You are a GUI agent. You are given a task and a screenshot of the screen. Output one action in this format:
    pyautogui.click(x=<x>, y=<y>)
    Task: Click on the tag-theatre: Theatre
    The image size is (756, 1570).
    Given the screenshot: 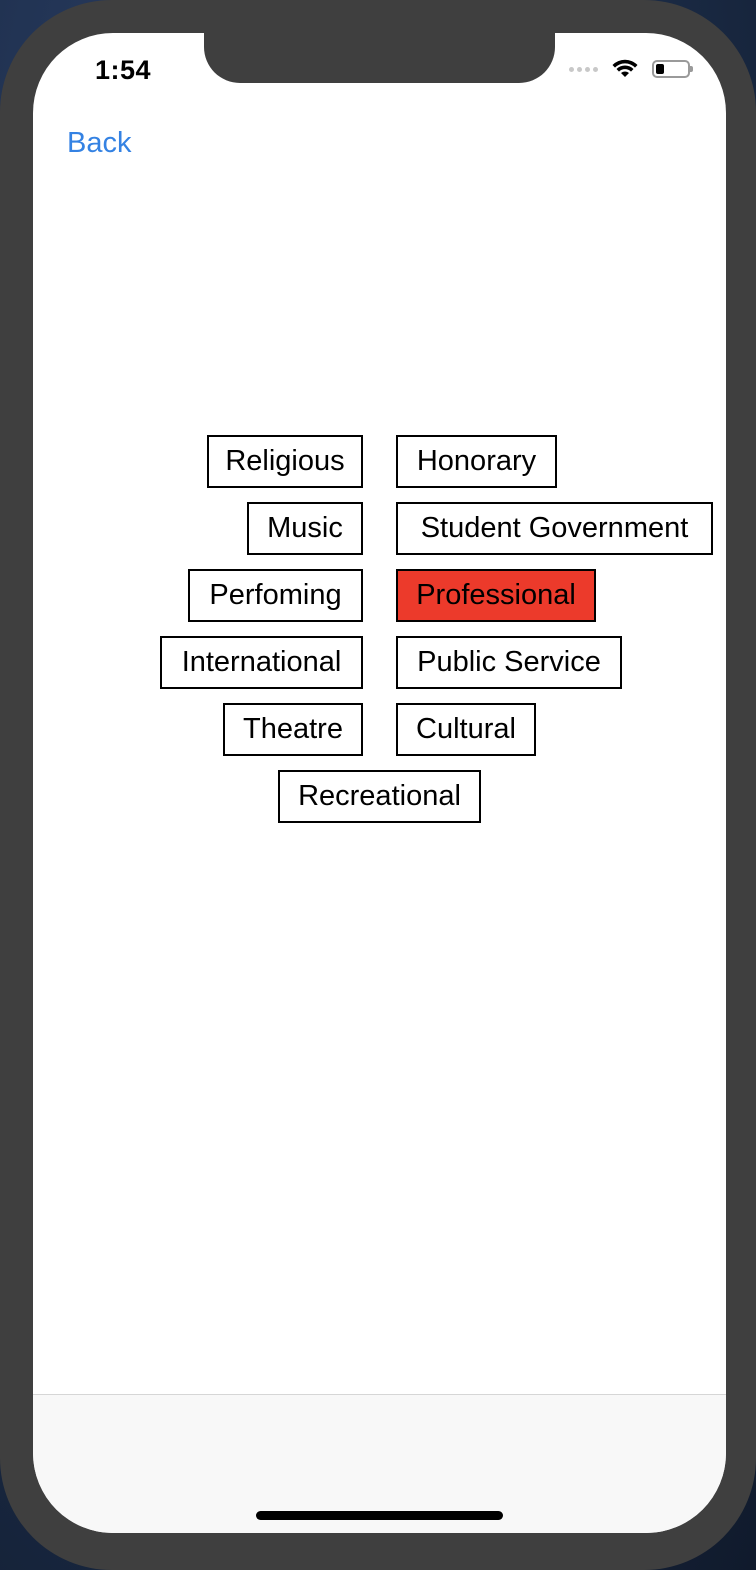 What is the action you would take?
    pyautogui.click(x=293, y=729)
    